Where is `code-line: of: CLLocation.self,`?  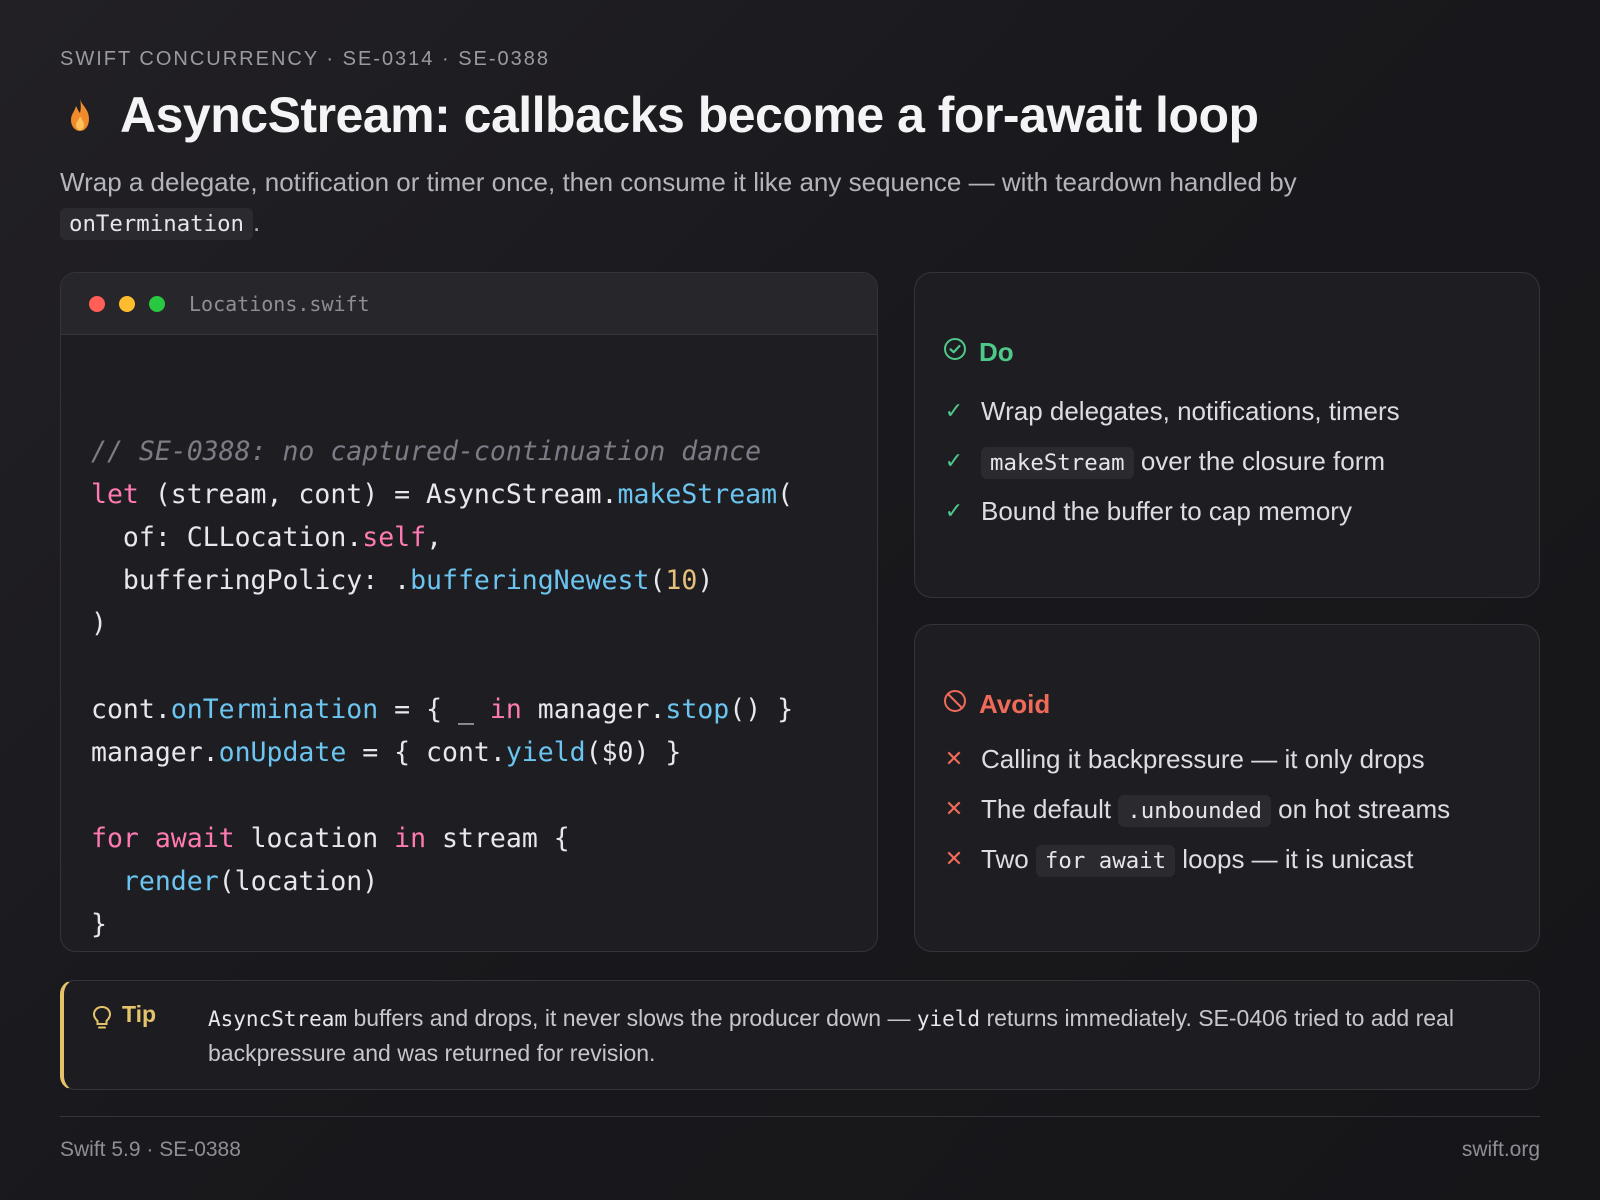 code-line: of: CLLocation.self, is located at coordinates (469, 537).